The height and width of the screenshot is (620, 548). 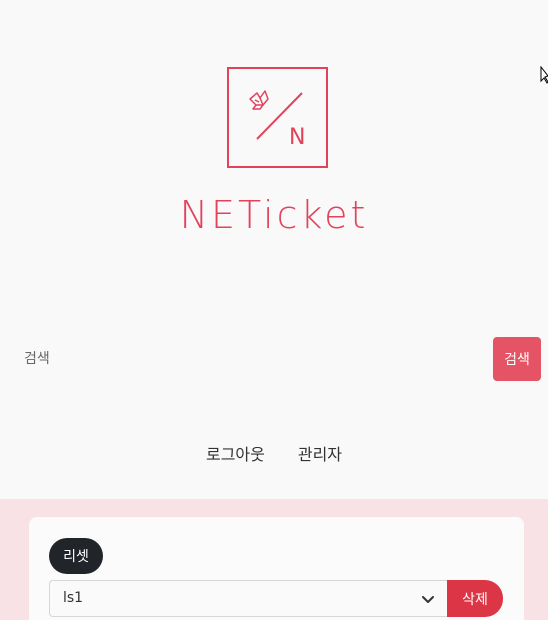 I want to click on mouse-cursor-icon, so click(x=544, y=75).